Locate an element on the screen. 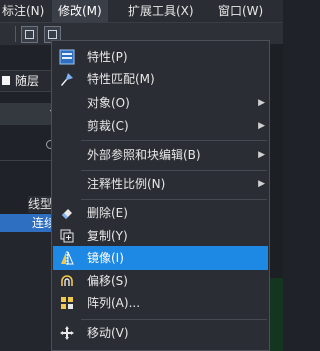  menu-item-label: 特性匹配(M) is located at coordinates (121, 79).